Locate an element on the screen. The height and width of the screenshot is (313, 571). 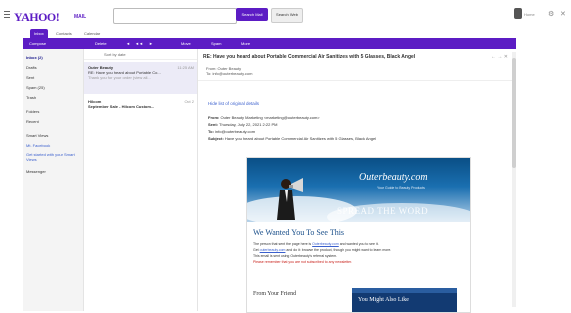
move-button: Move is located at coordinates (186, 43).